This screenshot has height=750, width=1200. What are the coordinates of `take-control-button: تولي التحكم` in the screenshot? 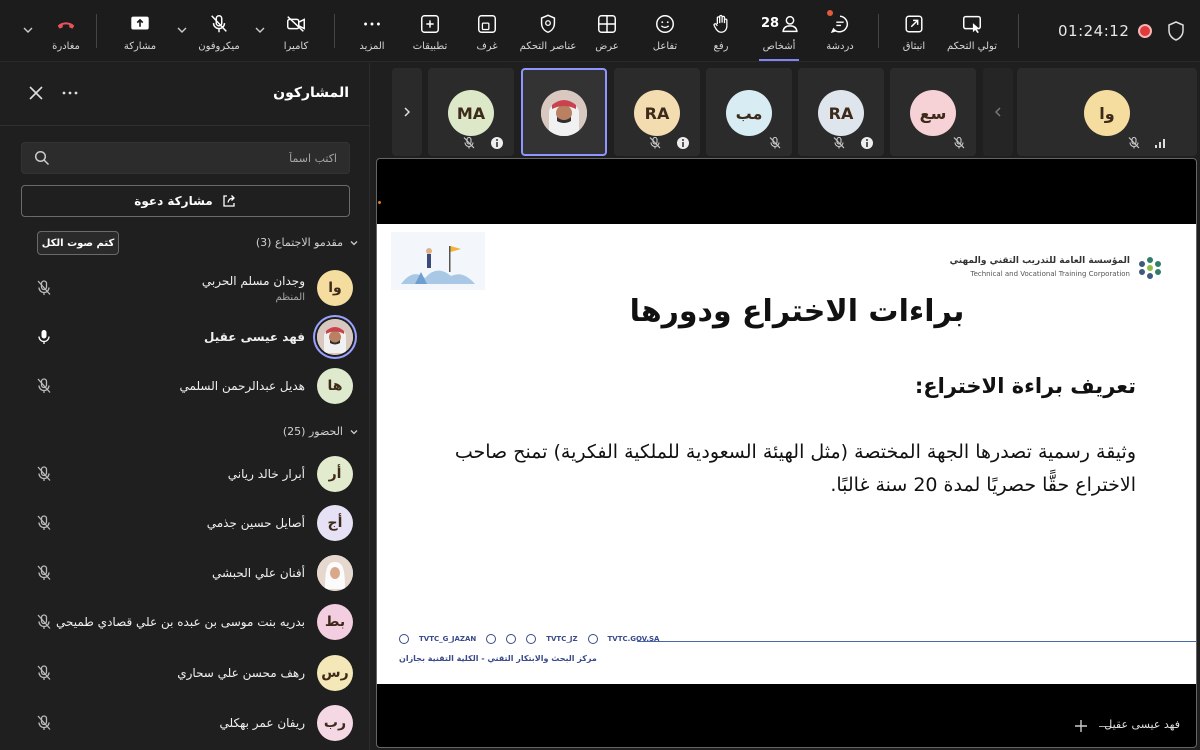 It's located at (972, 32).